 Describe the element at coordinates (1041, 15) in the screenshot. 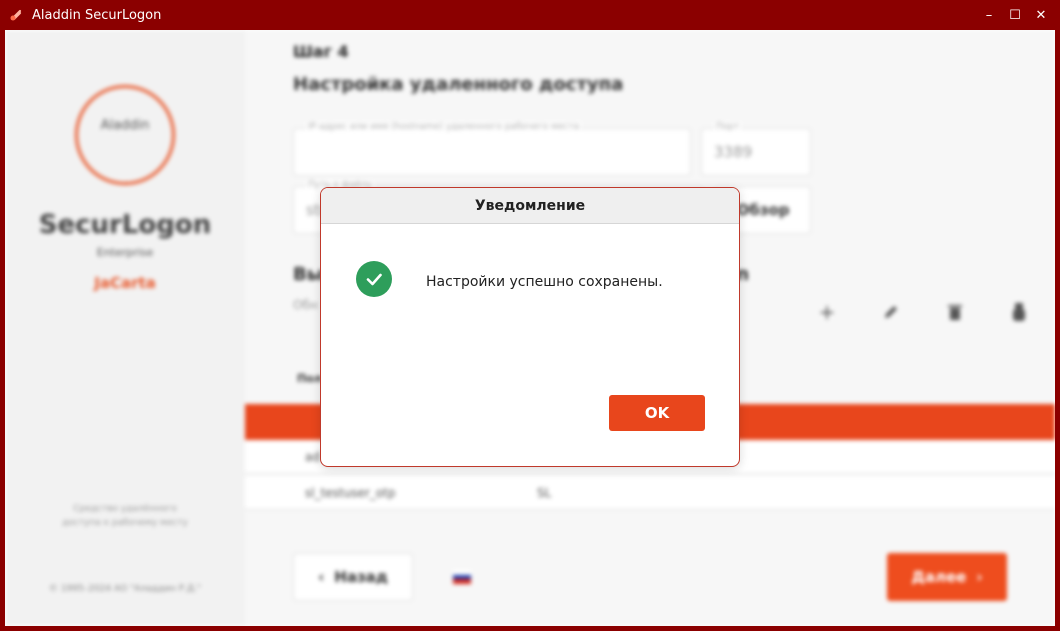

I see `close-icon: ✕` at that location.